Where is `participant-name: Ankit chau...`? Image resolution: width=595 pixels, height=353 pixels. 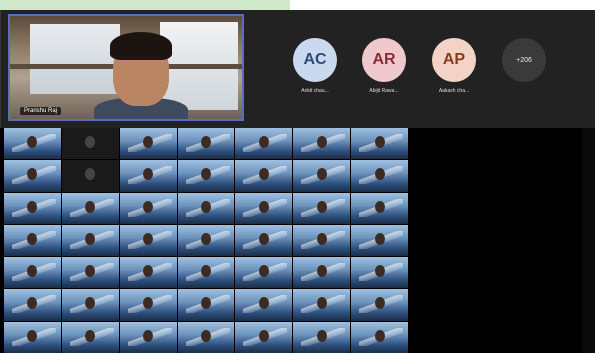 participant-name: Ankit chau... is located at coordinates (315, 91).